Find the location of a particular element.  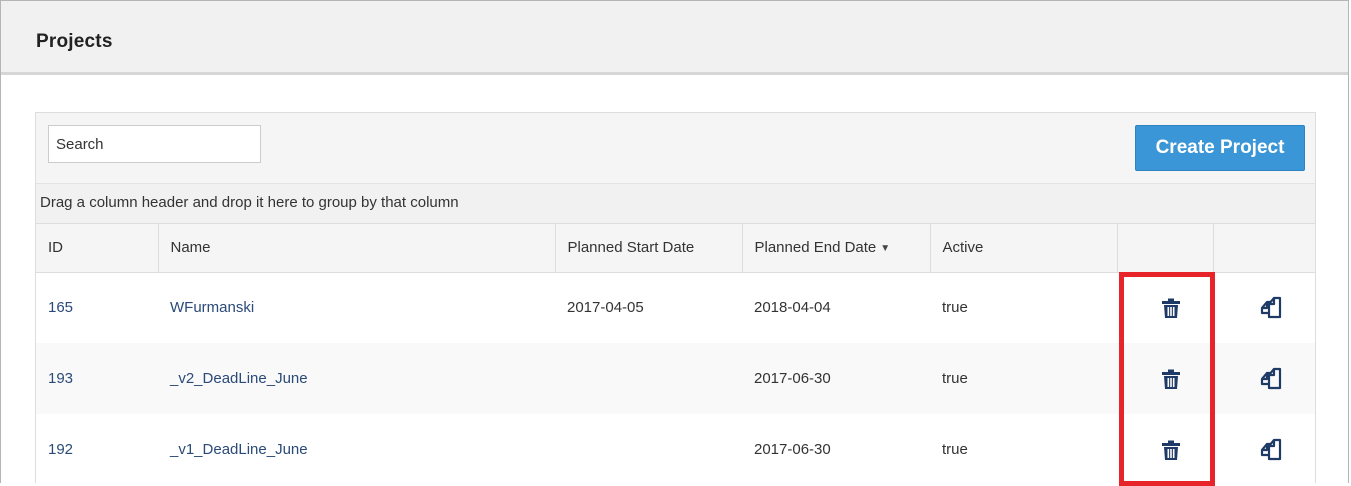

table-row: 193 _v2_DeadLine_June 2017-06-30 true is located at coordinates (675, 378).